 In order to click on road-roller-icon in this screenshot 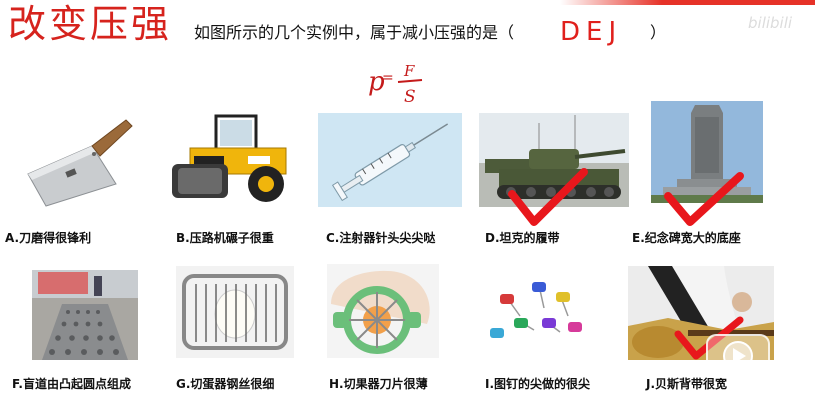, I will do `click(229, 158)`.